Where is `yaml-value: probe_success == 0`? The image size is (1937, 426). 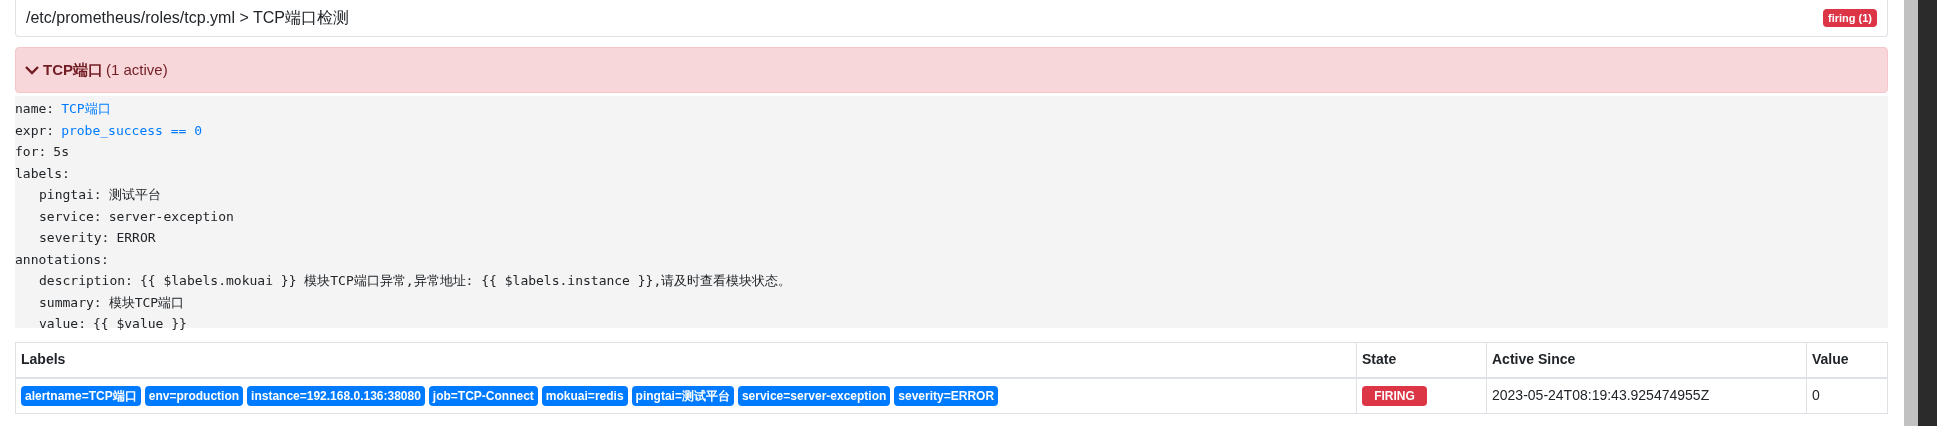
yaml-value: probe_success == 0 is located at coordinates (132, 130).